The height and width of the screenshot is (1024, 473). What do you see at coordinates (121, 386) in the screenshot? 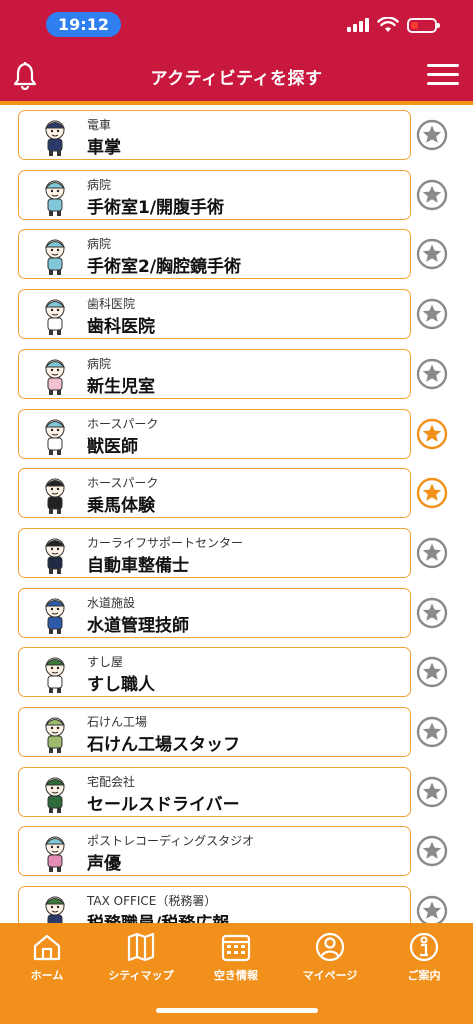
I see `activity-name: 新生児室` at bounding box center [121, 386].